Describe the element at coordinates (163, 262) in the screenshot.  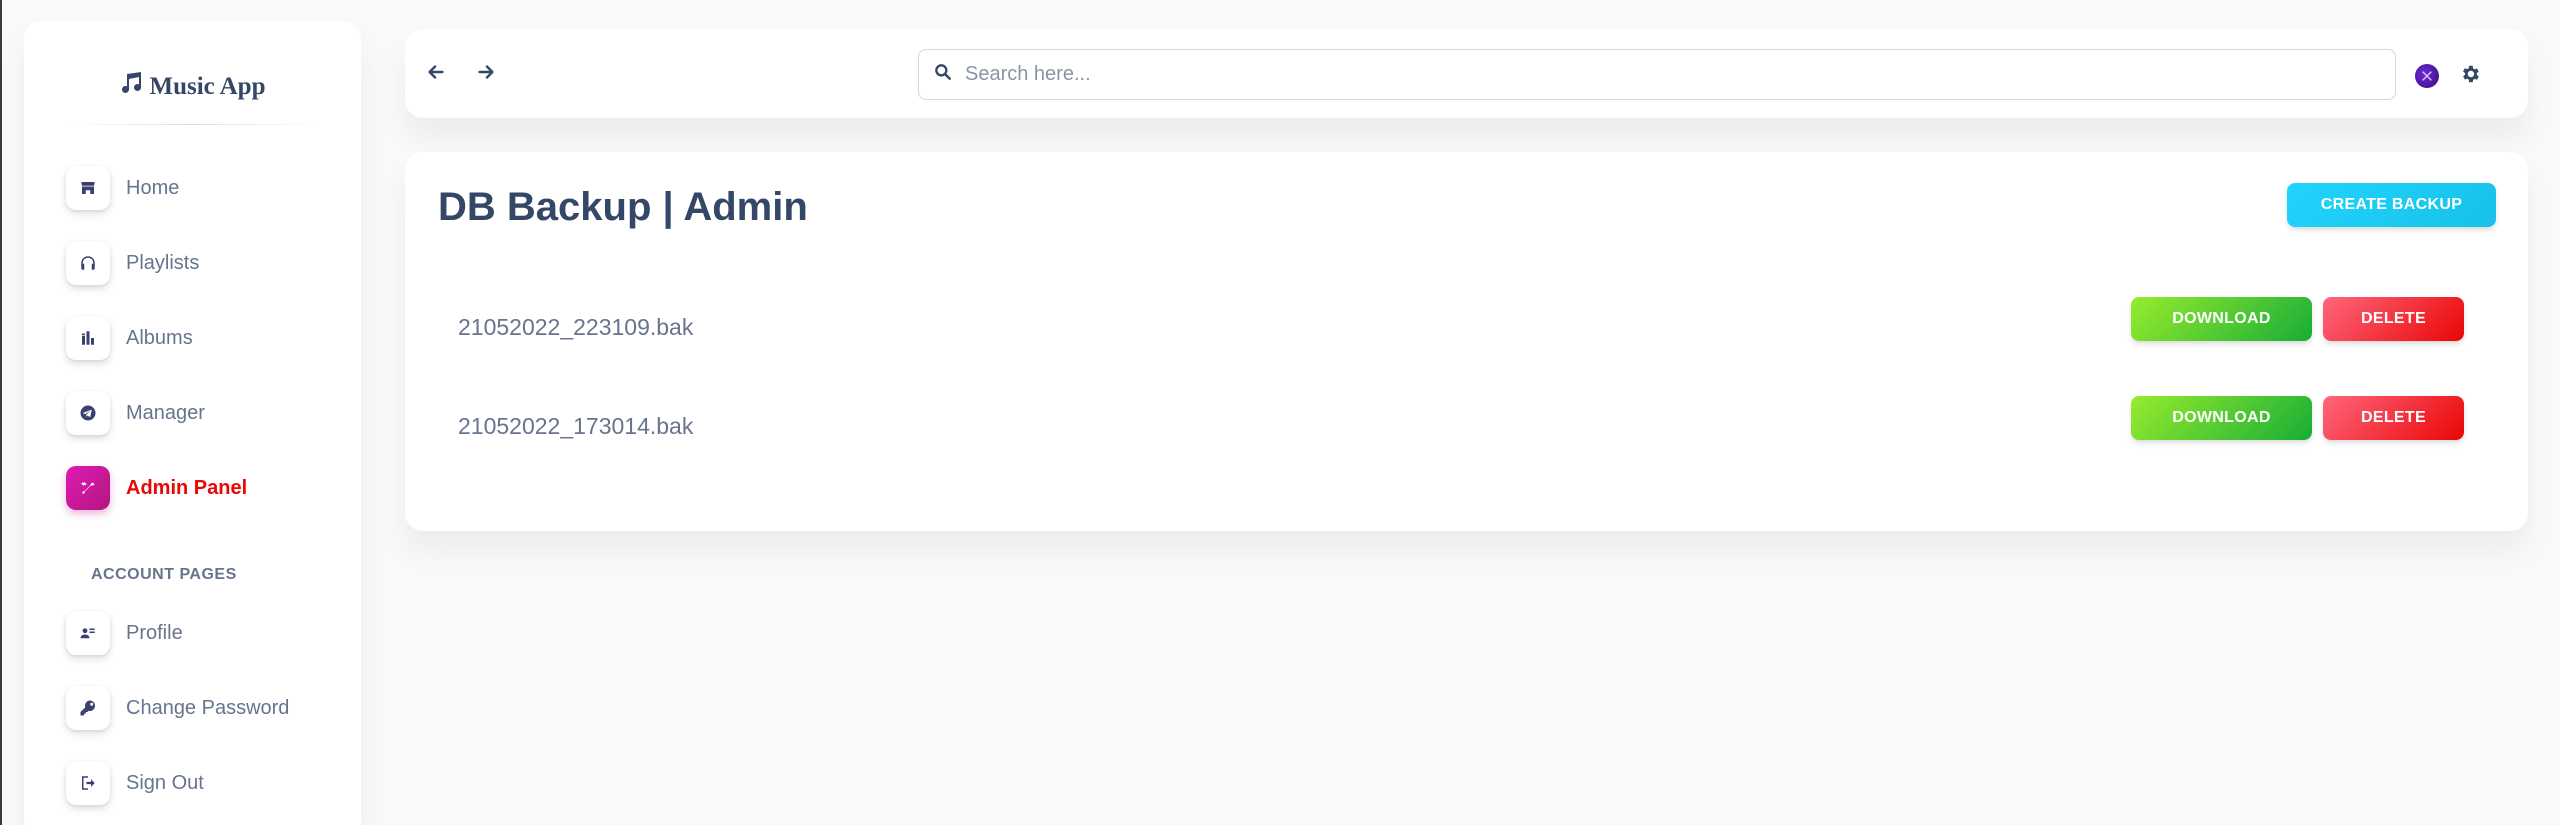
I see `sidebar-item-label: Playlists` at that location.